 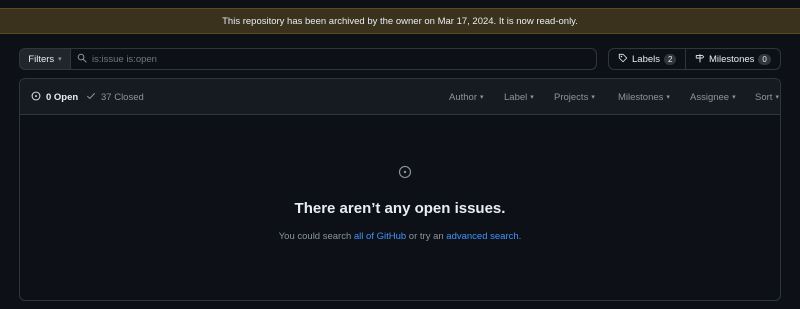 What do you see at coordinates (516, 97) in the screenshot?
I see `label-filter-label: Label` at bounding box center [516, 97].